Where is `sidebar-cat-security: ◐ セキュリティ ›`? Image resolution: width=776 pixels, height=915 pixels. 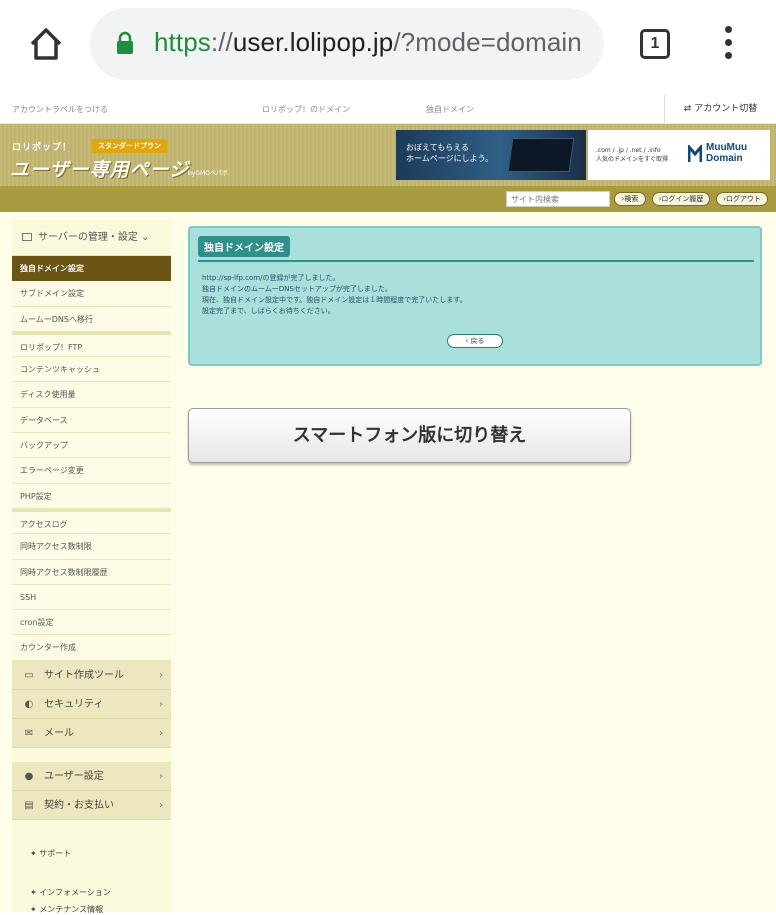
sidebar-cat-security: ◐ セキュリティ › is located at coordinates (91, 704).